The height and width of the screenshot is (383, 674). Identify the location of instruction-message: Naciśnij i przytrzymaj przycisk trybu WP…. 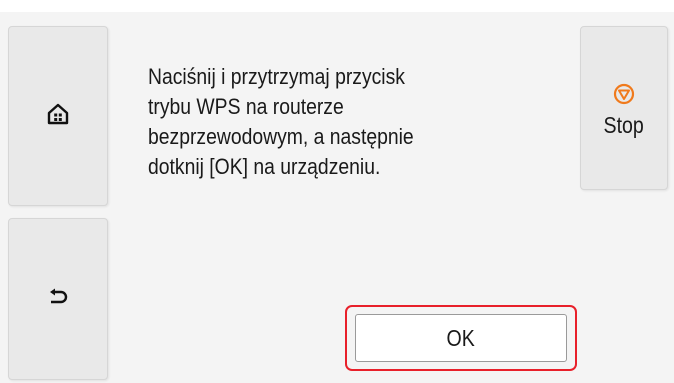
(281, 121).